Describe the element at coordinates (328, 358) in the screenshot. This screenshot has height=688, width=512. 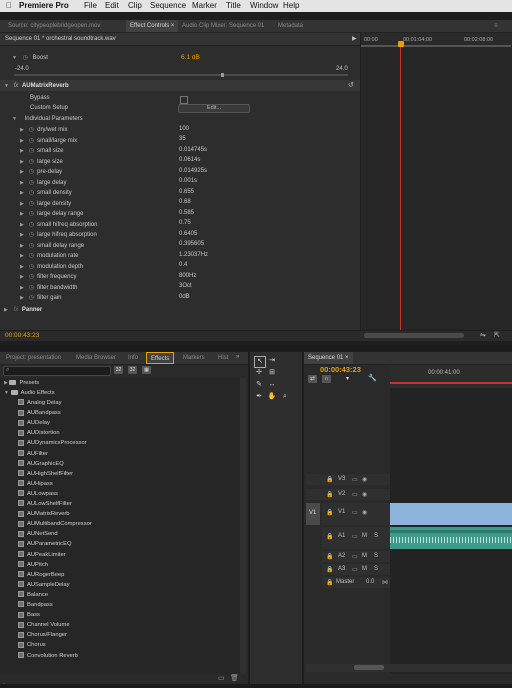
I see `tab-sequence: Sequence 01 ×` at that location.